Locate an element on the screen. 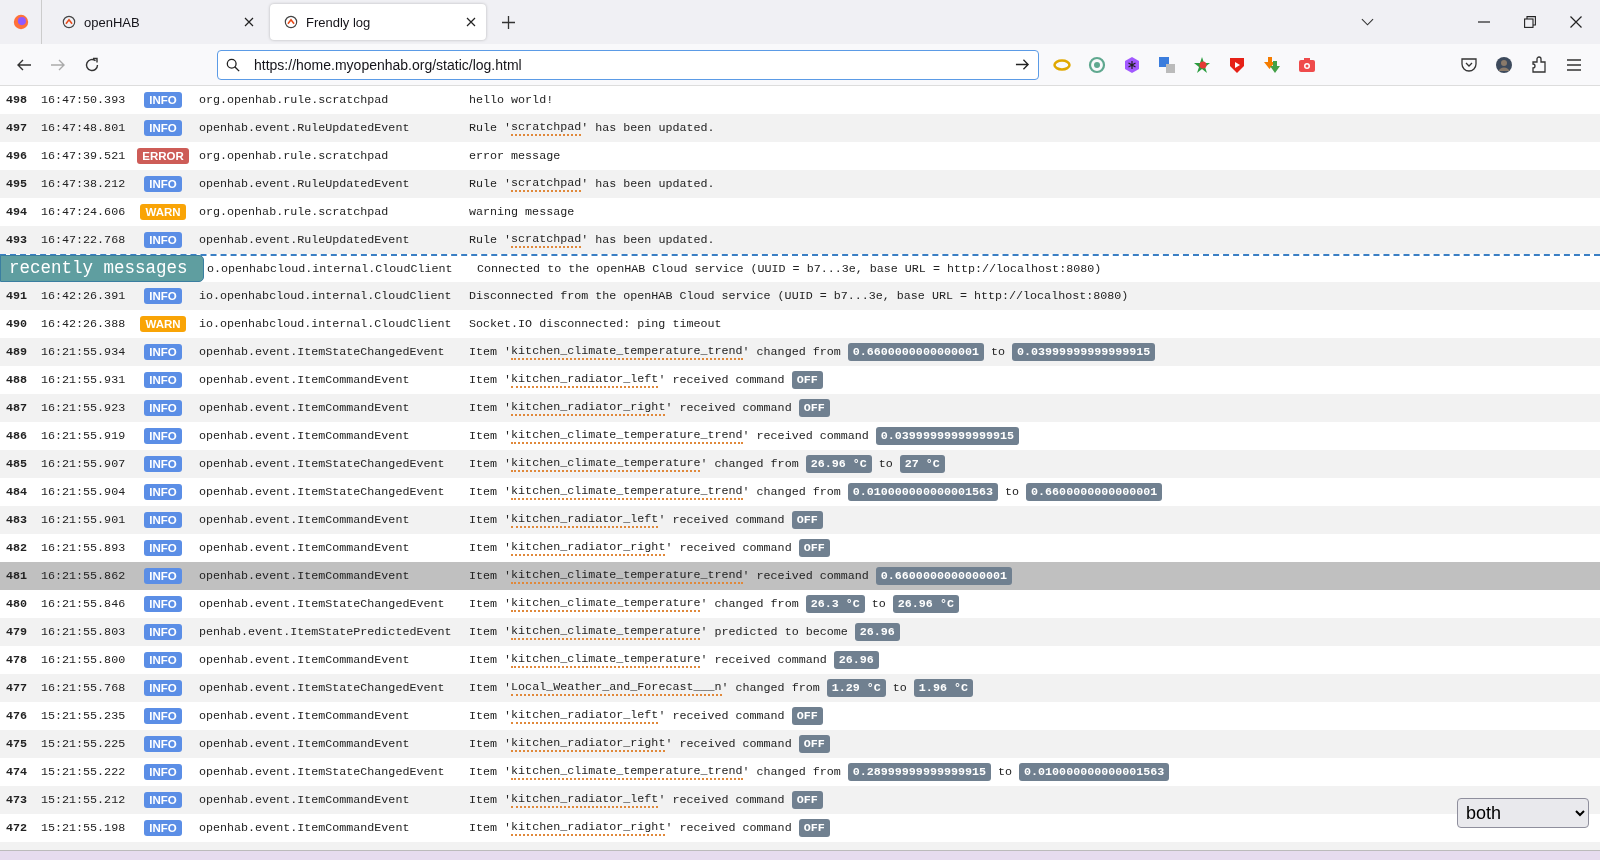  log-row: 486 16:21:55.919 INFO openhab.event.ItemCommandEvent Item 'kitchen_climate_temperature_trend' received command 0.03999999999999915 is located at coordinates (800, 436).